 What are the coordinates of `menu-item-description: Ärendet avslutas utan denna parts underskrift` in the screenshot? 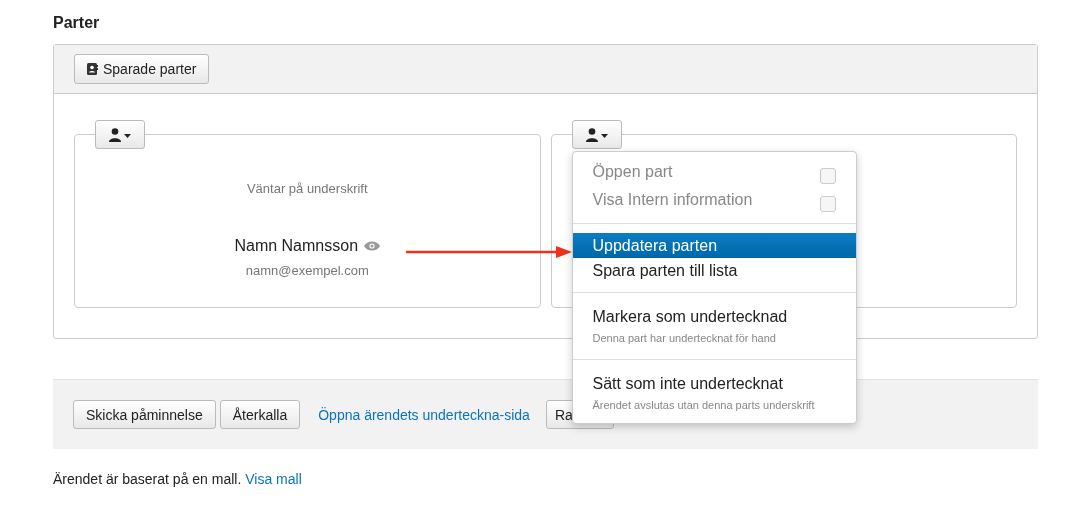 It's located at (704, 405).